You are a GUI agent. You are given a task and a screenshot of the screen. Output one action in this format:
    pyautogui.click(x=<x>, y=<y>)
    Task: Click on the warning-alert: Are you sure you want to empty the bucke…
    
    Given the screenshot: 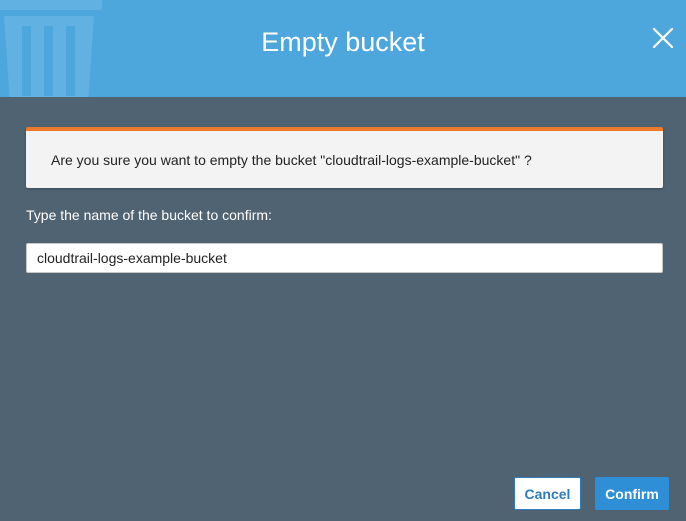 What is the action you would take?
    pyautogui.click(x=344, y=157)
    